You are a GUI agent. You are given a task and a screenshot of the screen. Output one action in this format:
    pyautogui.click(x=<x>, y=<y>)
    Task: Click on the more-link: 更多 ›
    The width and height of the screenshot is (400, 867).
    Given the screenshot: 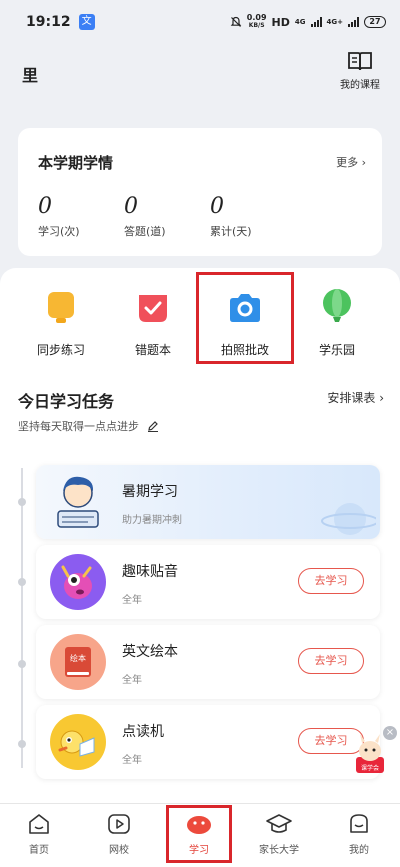 What is the action you would take?
    pyautogui.click(x=351, y=162)
    